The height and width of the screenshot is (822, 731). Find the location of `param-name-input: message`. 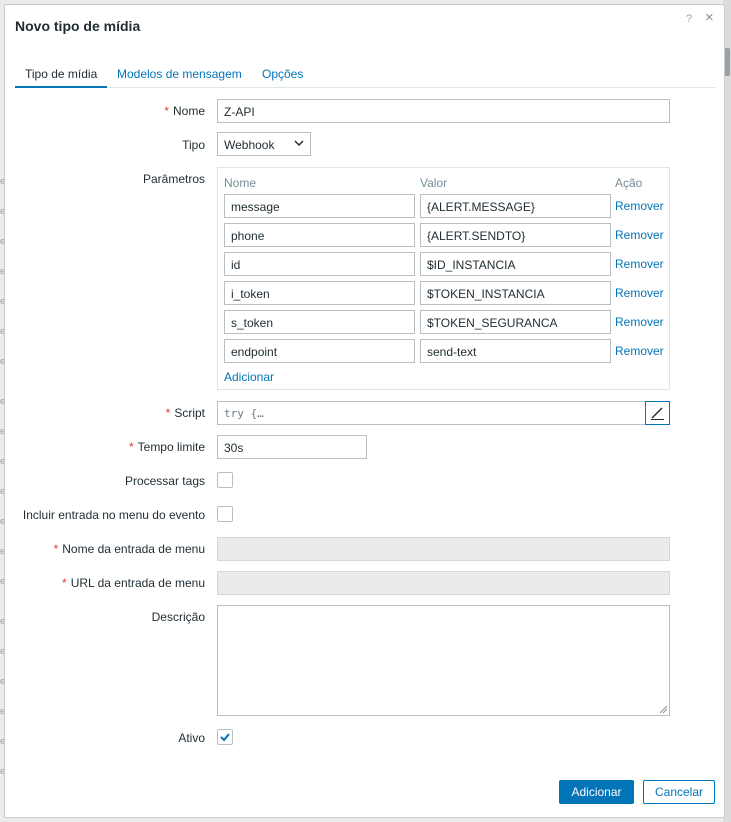

param-name-input: message is located at coordinates (319, 206).